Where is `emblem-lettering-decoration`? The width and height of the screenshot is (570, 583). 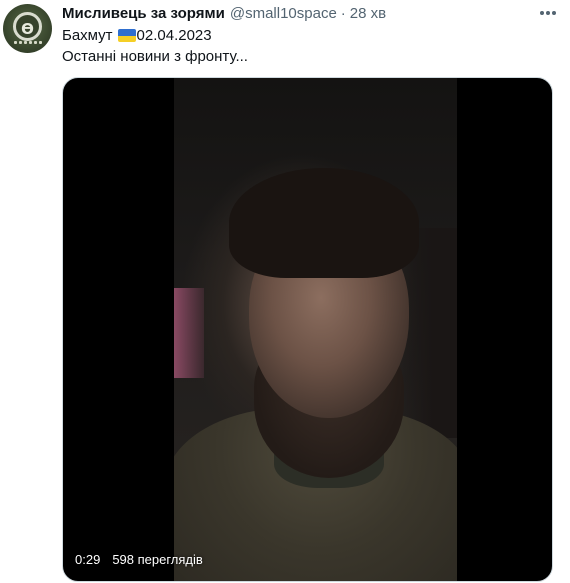 emblem-lettering-decoration is located at coordinates (27, 44).